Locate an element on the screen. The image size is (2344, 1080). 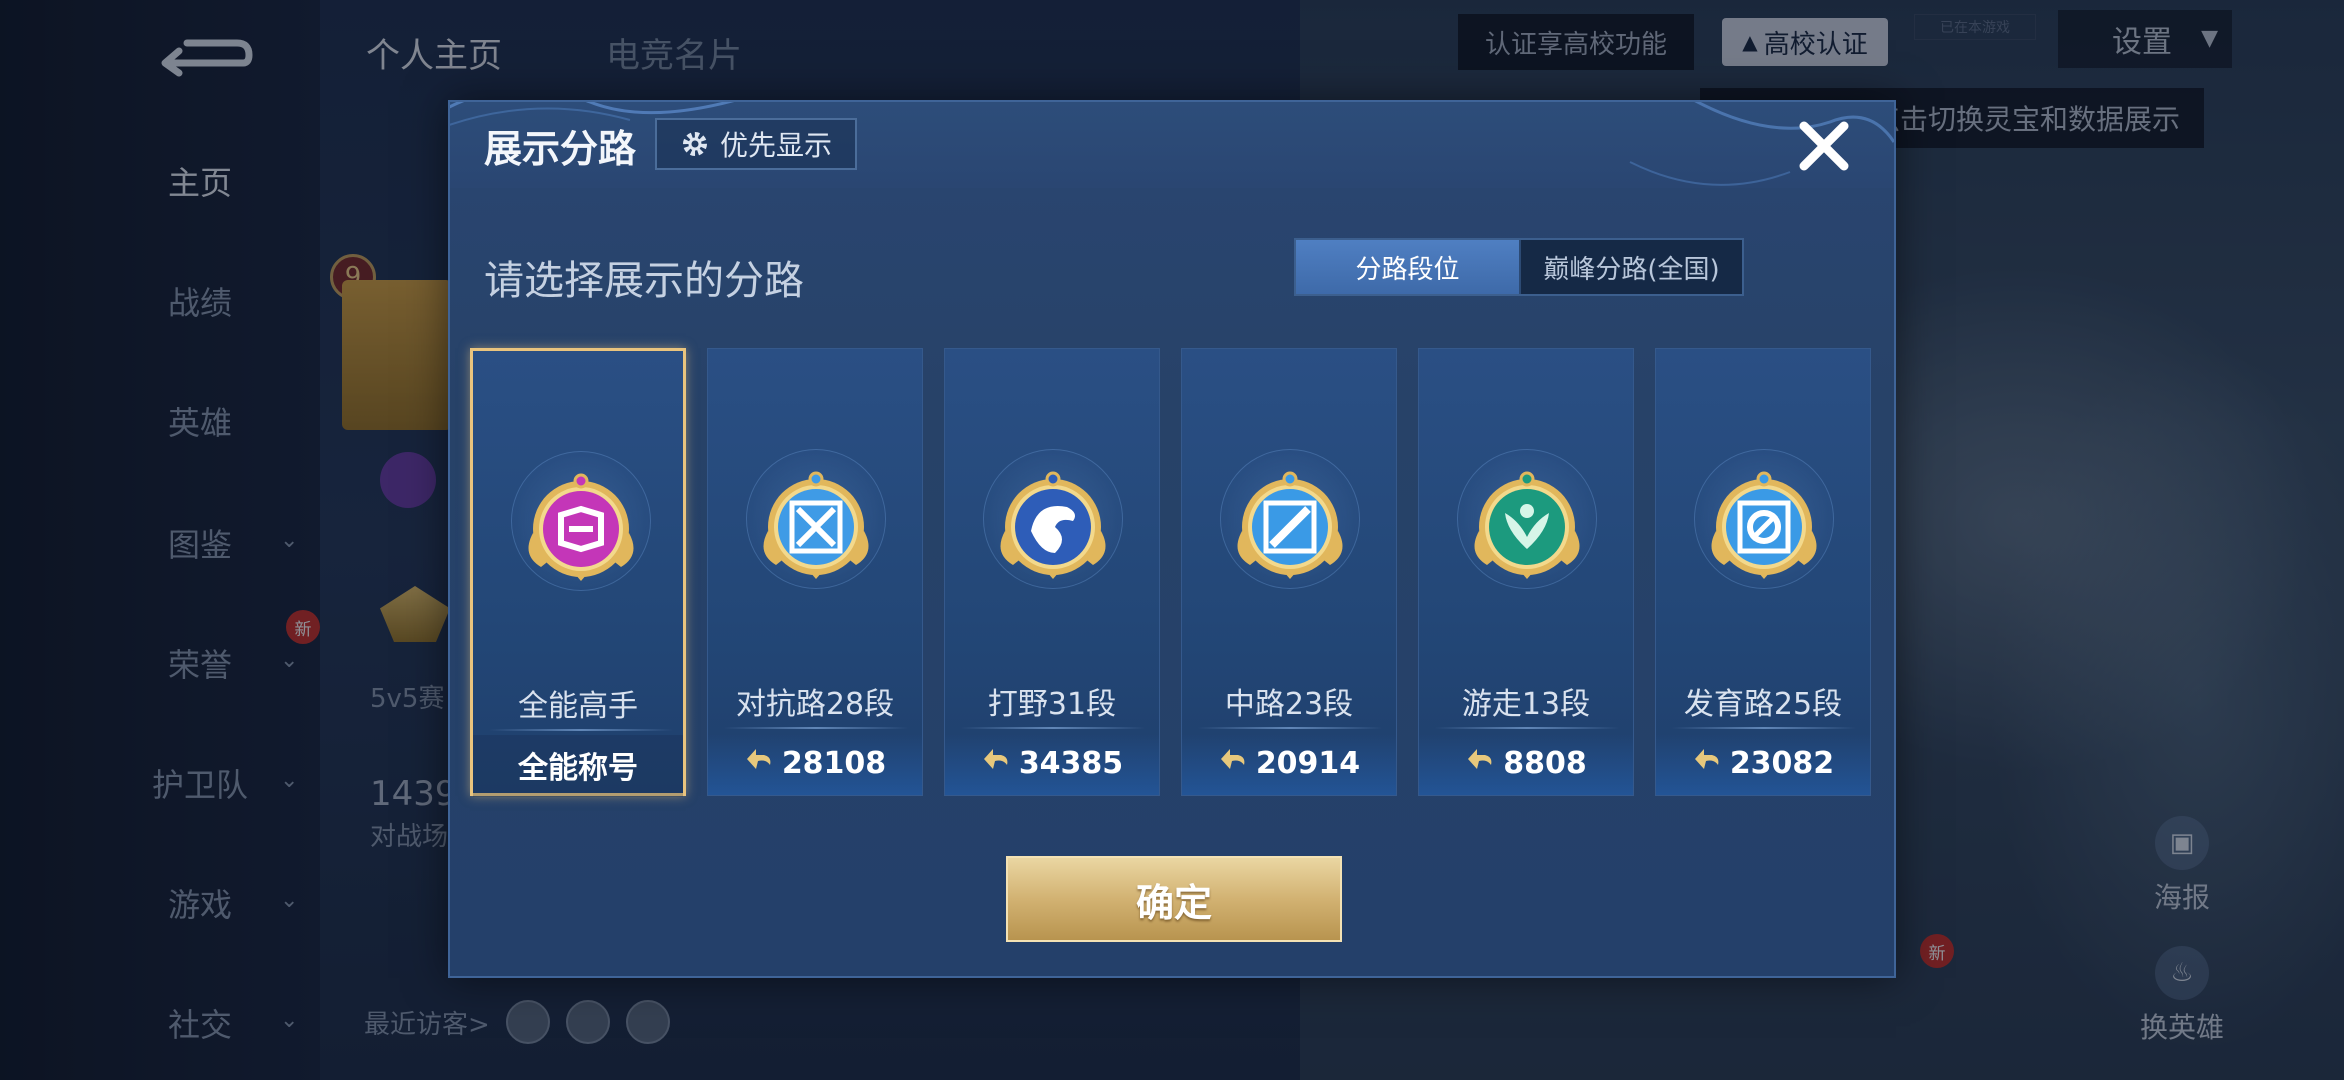
modal-subtitle: 请选择展示的分路 is located at coordinates (644, 281).